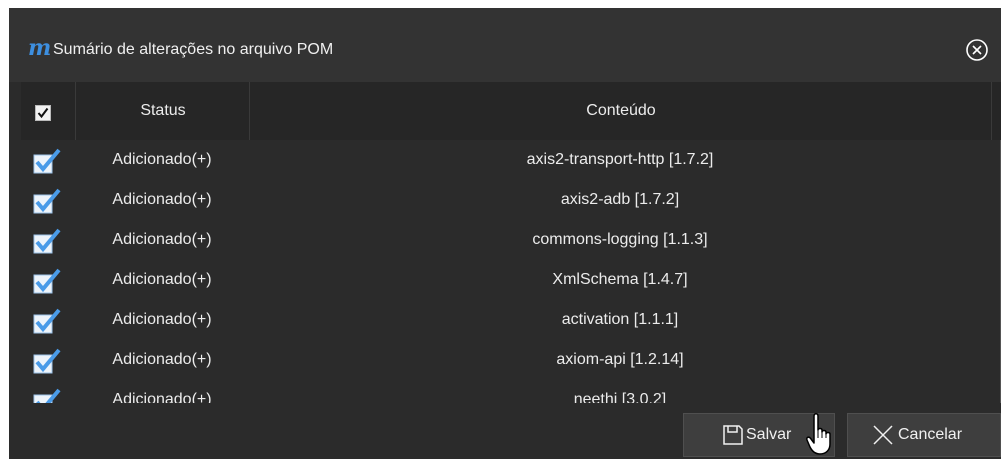 The height and width of the screenshot is (459, 1008). I want to click on row-content: neethi [3.0.2], so click(620, 397).